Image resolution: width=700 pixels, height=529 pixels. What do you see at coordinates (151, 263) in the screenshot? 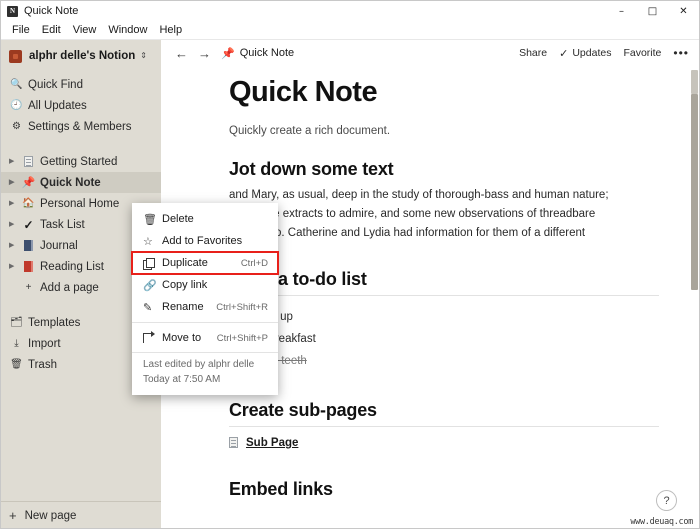
I see `duplicate-icon` at bounding box center [151, 263].